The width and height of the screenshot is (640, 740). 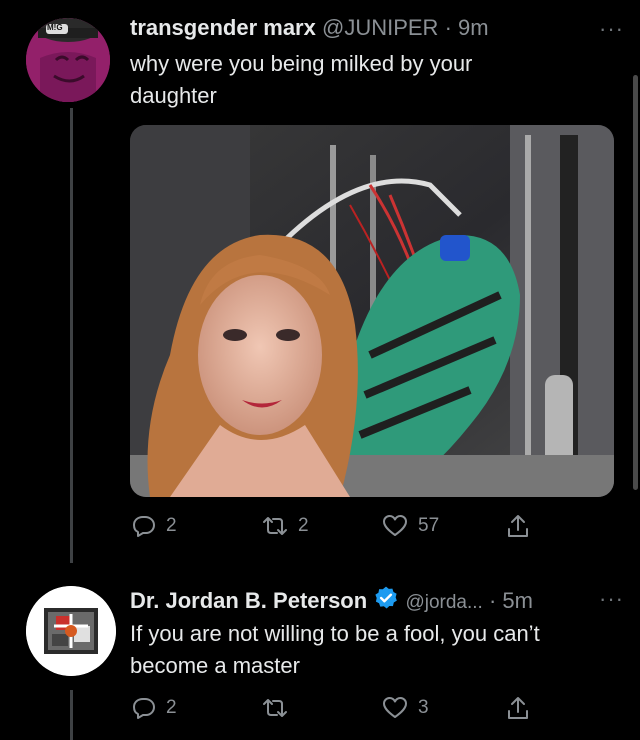 I want to click on like-count: 57, so click(x=429, y=525).